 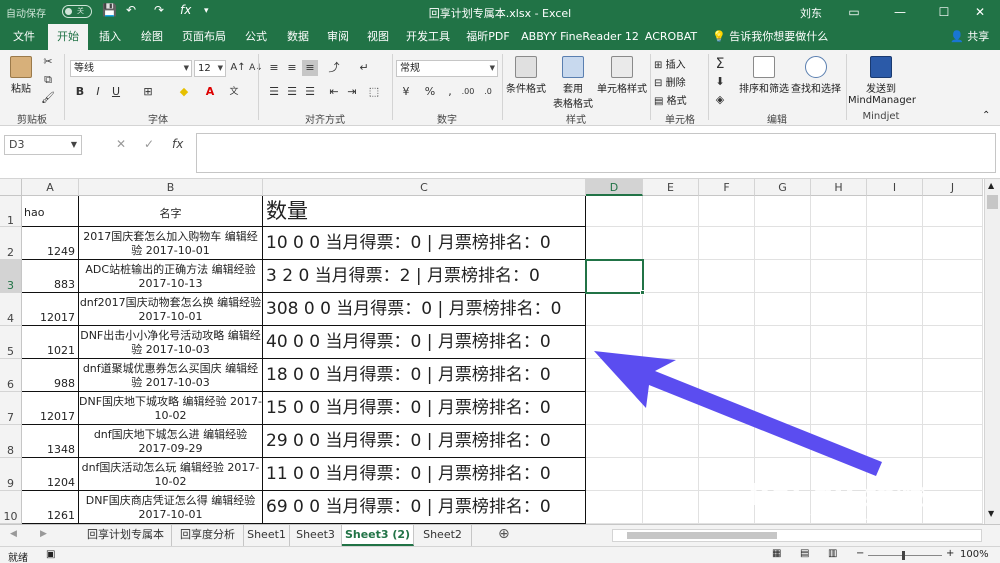 What do you see at coordinates (504, 534) in the screenshot?
I see `new-sheet-icon: ⊕` at bounding box center [504, 534].